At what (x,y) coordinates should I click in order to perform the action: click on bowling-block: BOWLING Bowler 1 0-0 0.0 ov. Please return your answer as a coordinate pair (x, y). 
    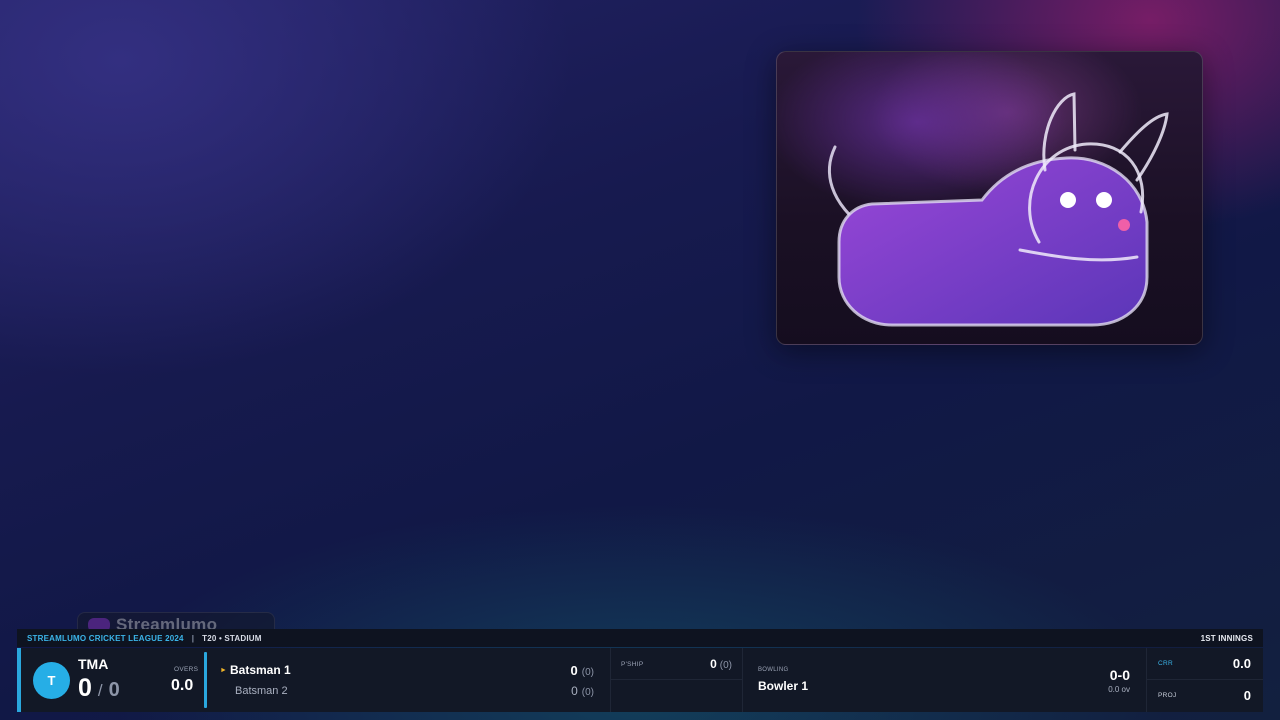
    Looking at the image, I should click on (945, 680).